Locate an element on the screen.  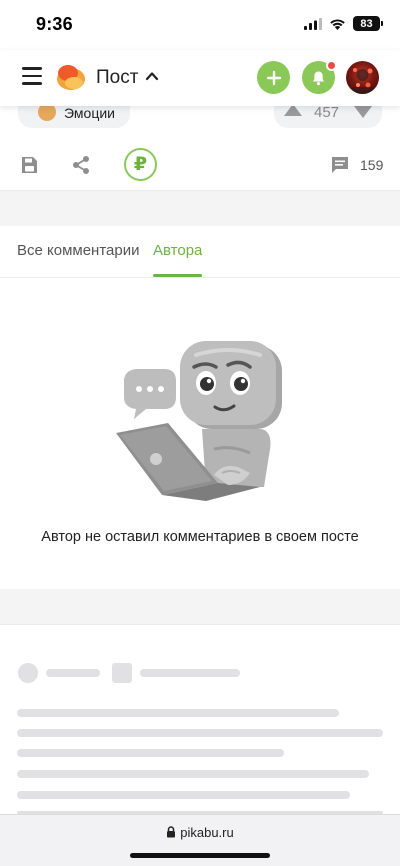
comments-count: 159 is located at coordinates (372, 165).